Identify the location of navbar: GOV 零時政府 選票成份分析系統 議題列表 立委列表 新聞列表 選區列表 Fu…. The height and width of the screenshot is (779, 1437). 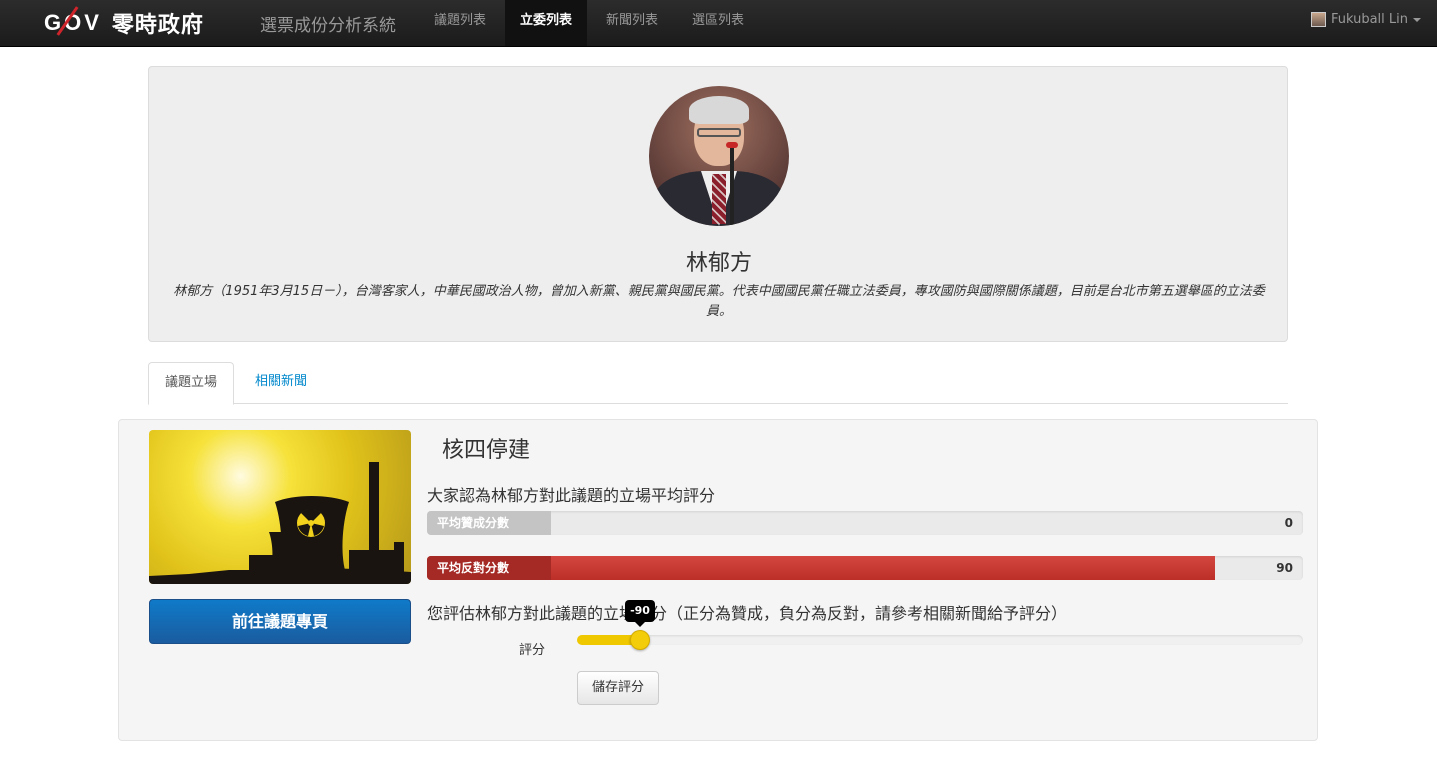
(718, 23).